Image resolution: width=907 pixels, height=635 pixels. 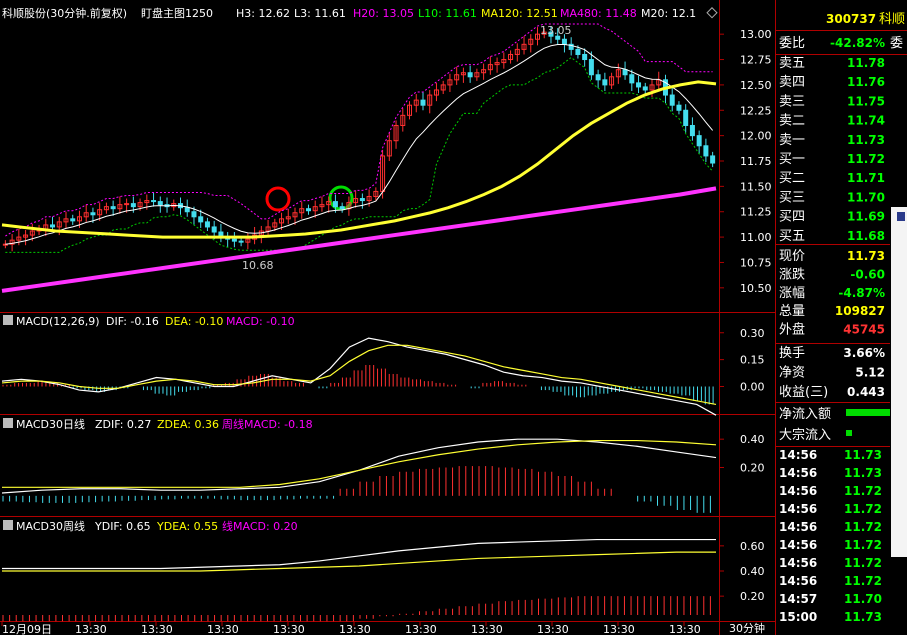 What do you see at coordinates (756, 136) in the screenshot?
I see `y-tick-label: 12.00` at bounding box center [756, 136].